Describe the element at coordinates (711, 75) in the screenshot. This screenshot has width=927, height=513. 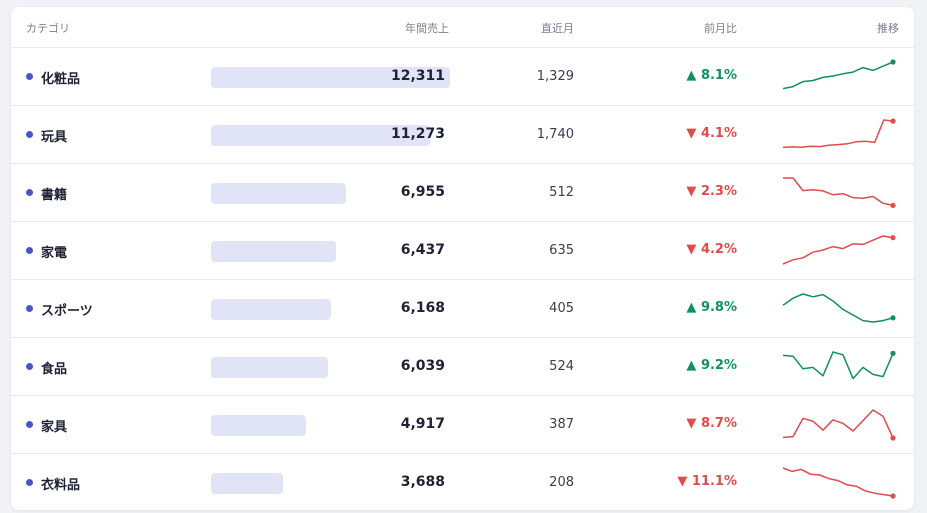
I see `month-over-month-value: ▲ 8.1%` at that location.